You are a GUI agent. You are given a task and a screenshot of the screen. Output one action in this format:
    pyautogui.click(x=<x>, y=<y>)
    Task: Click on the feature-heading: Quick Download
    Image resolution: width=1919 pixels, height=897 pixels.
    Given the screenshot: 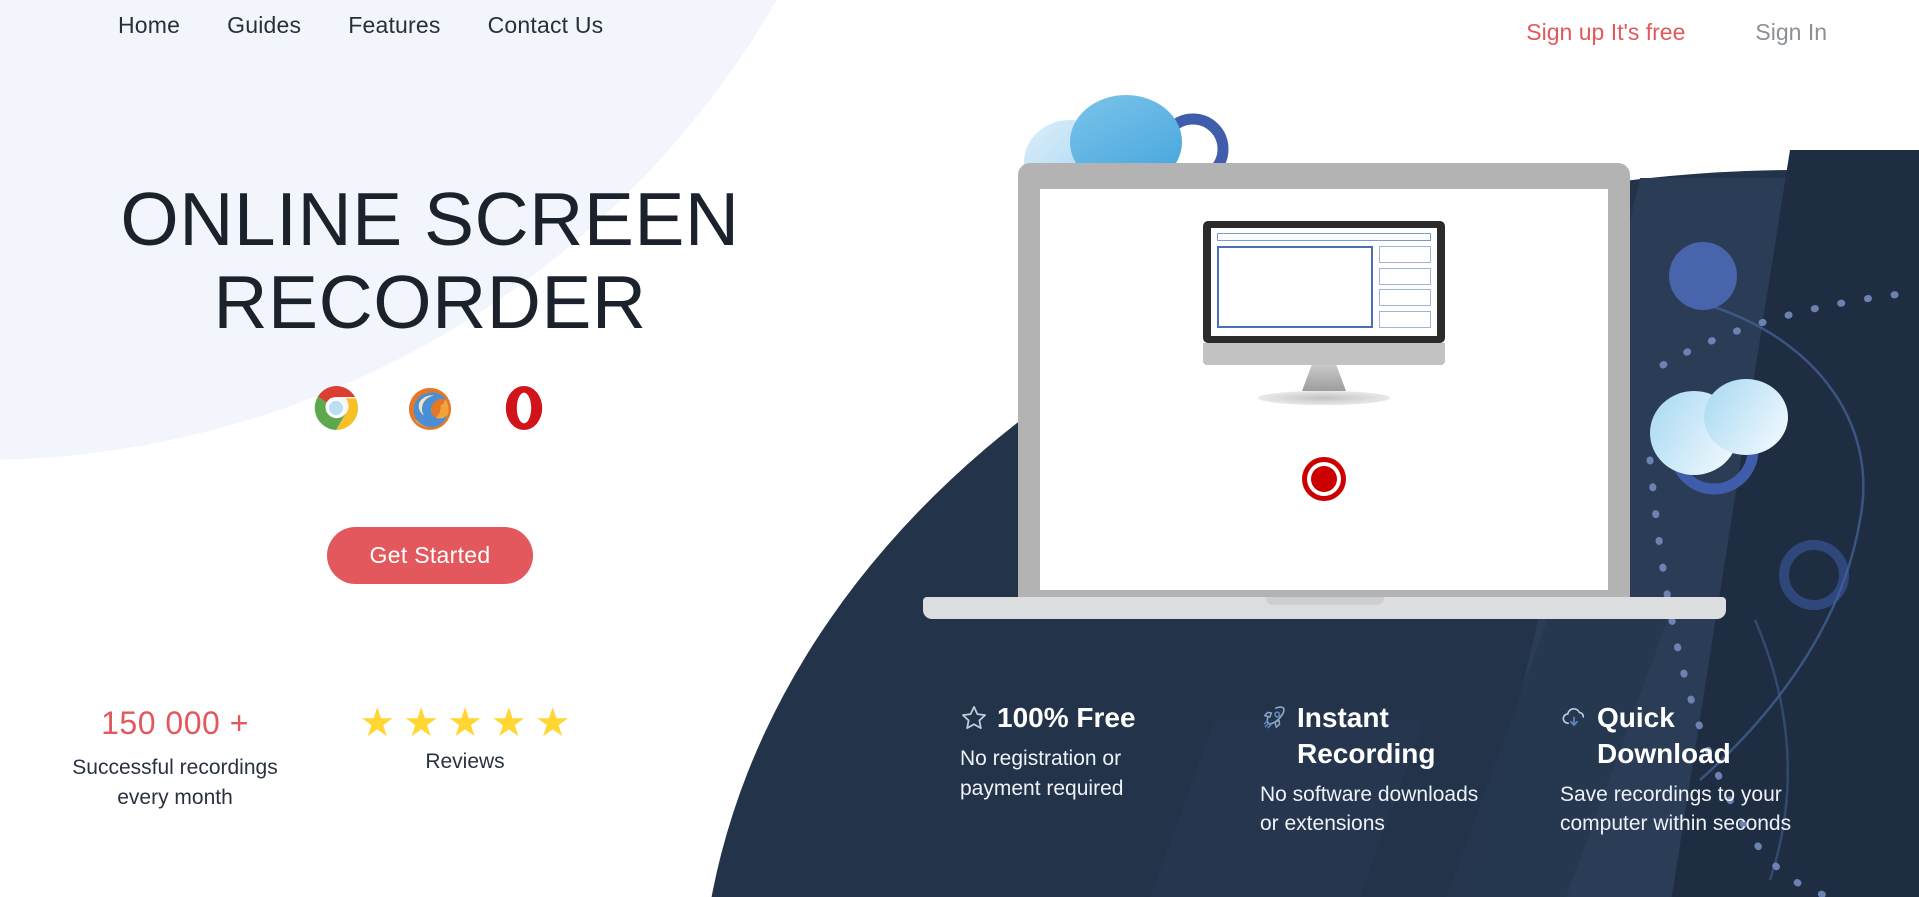 What is the action you would take?
    pyautogui.click(x=1711, y=736)
    